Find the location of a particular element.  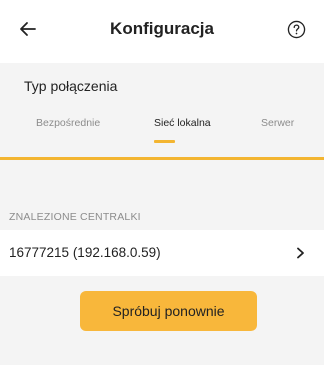

page-title: Konfiguracja is located at coordinates (162, 28).